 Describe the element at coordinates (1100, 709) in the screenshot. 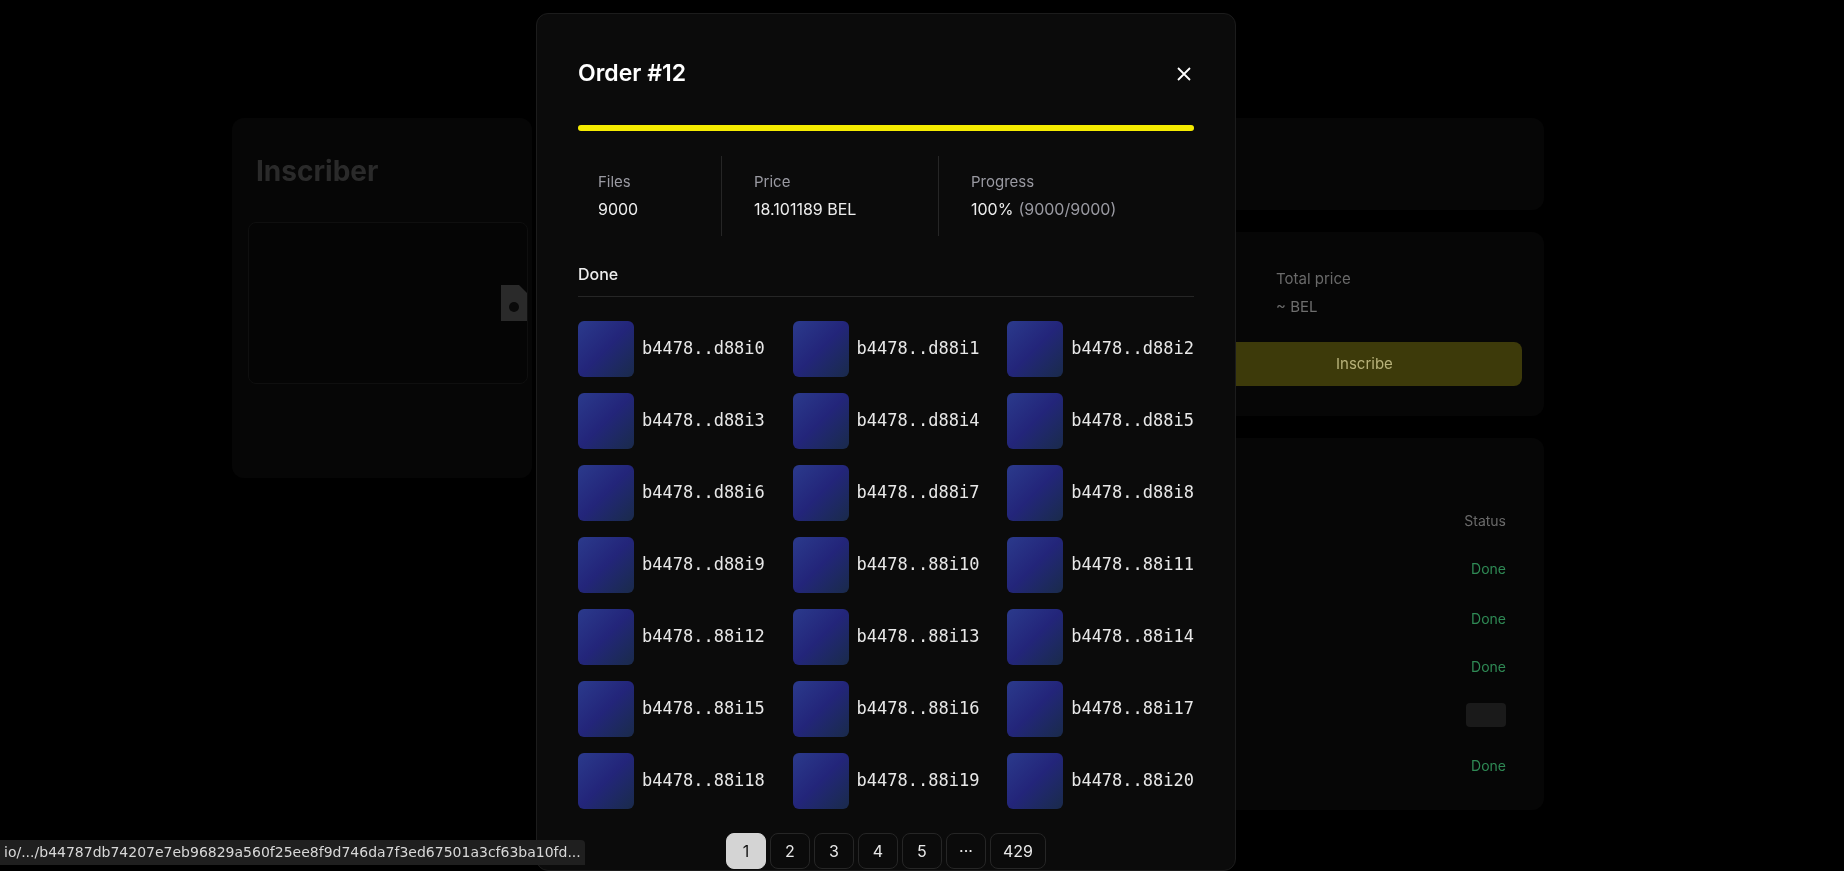

I see `file-item: b4478..88i17` at that location.